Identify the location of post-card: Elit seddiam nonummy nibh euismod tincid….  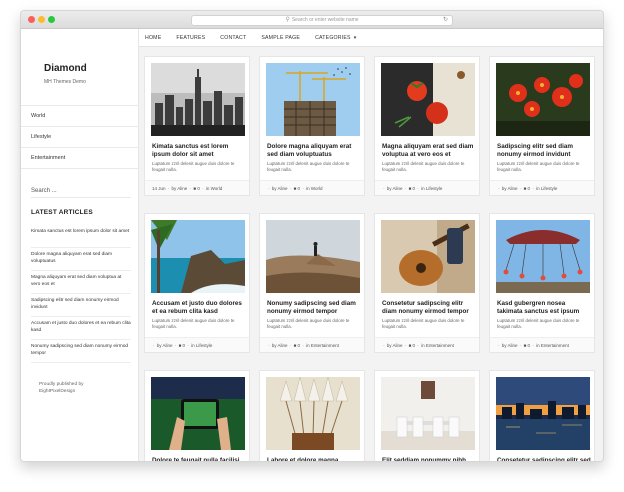
(427, 415).